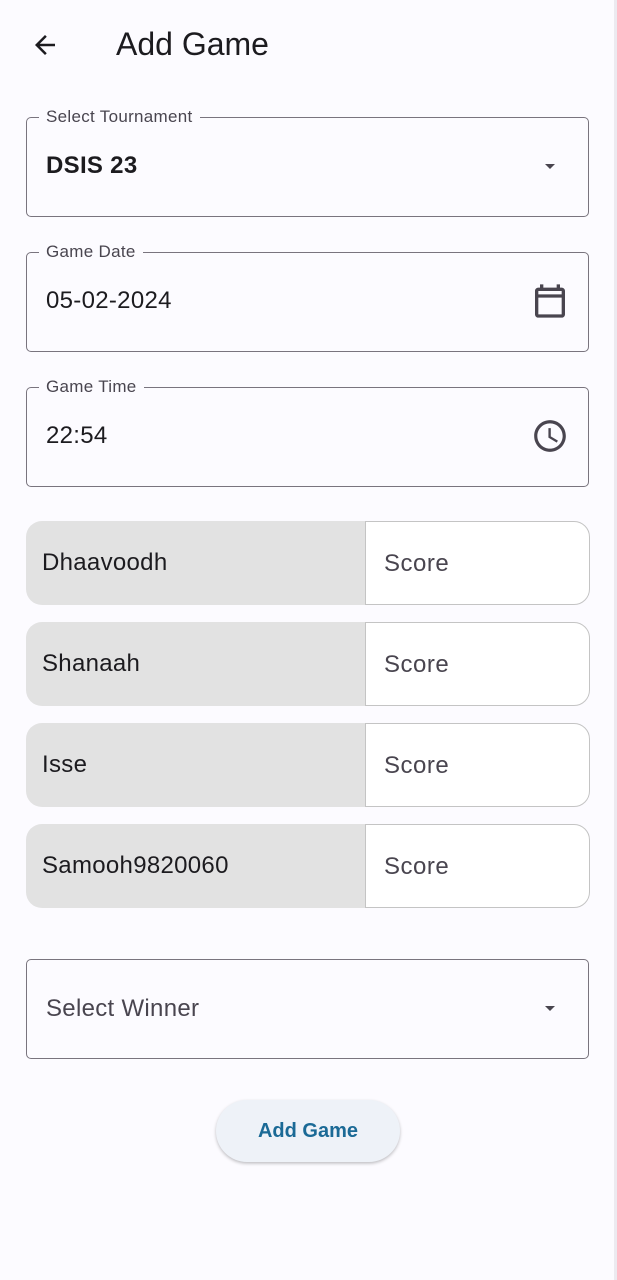 The width and height of the screenshot is (617, 1280). What do you see at coordinates (91, 387) in the screenshot?
I see `game-time-label: Game Time` at bounding box center [91, 387].